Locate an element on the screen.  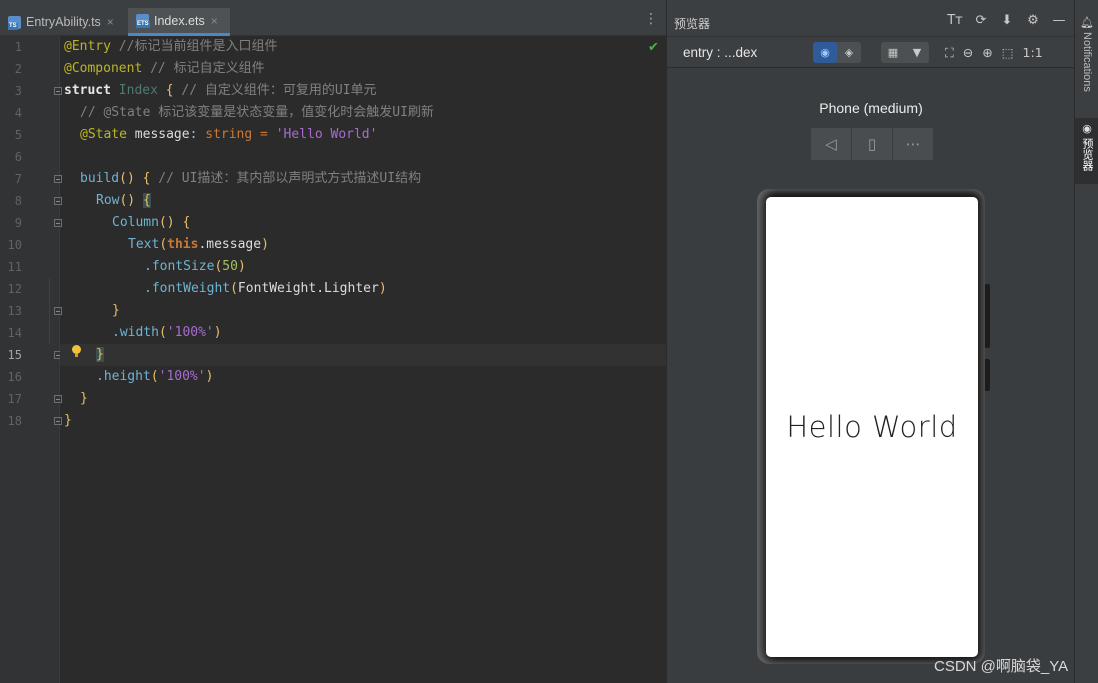
font-size-icon: Tт is located at coordinates (955, 20).